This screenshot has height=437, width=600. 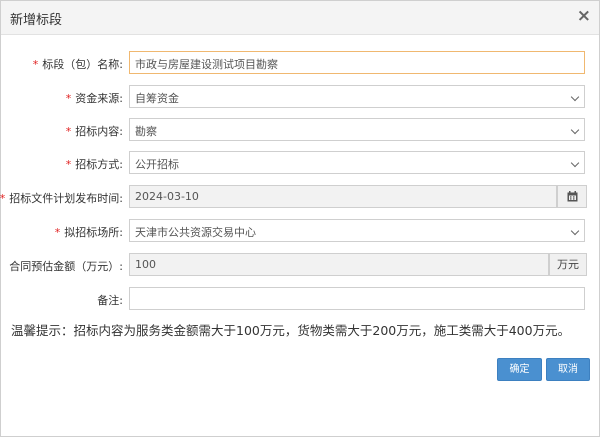 I want to click on fund-source-select: 自筹资金, so click(x=357, y=96).